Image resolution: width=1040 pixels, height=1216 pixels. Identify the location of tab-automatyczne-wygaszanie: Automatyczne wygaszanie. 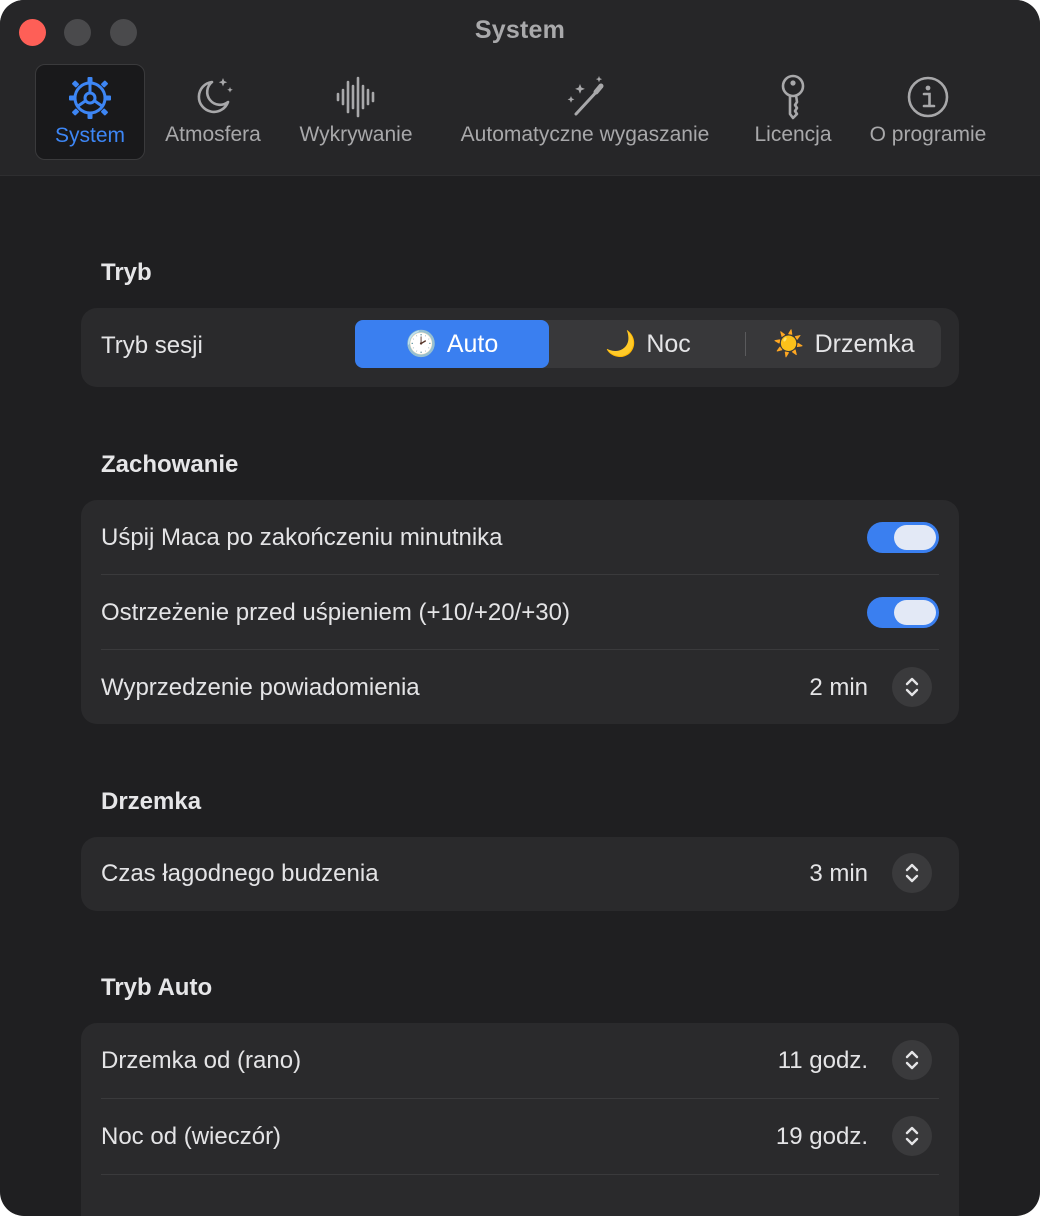
(585, 112).